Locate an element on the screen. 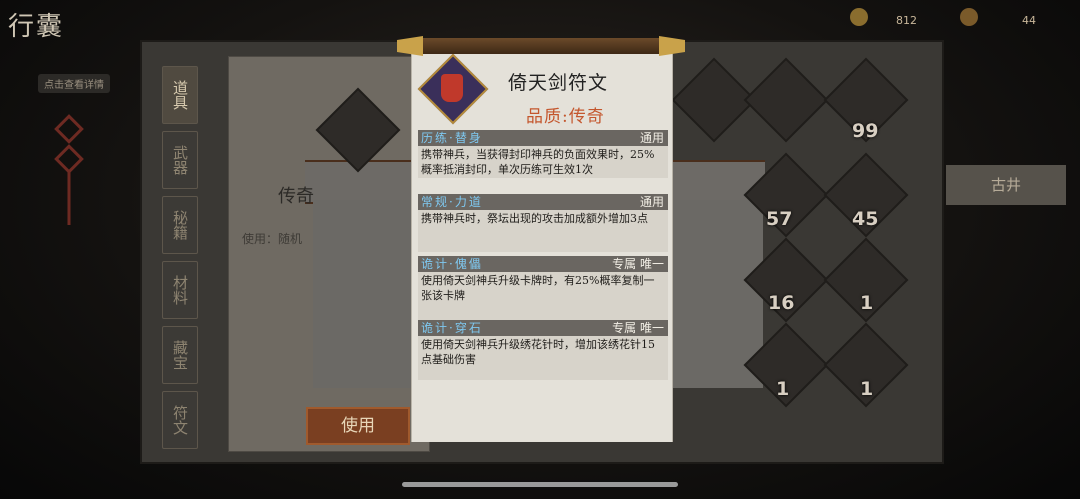  slot-count: 57 is located at coordinates (779, 219).